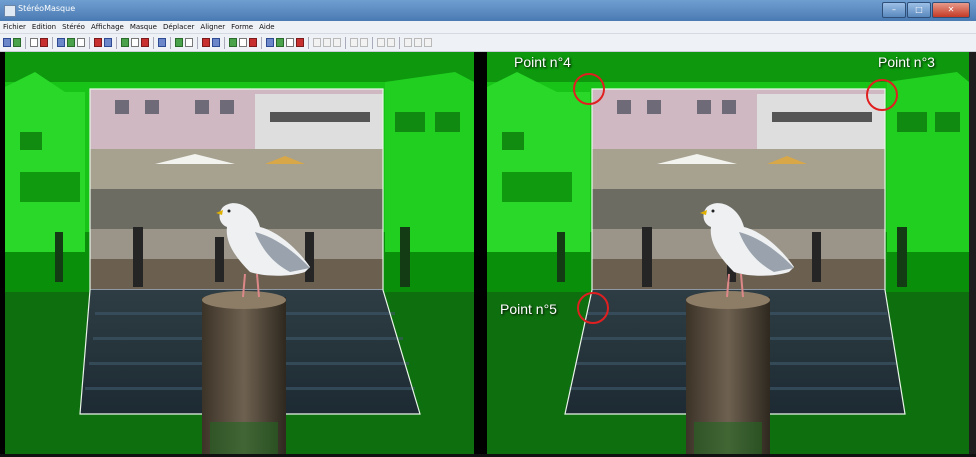 The image size is (976, 457). I want to click on shape9-icon, so click(364, 42).